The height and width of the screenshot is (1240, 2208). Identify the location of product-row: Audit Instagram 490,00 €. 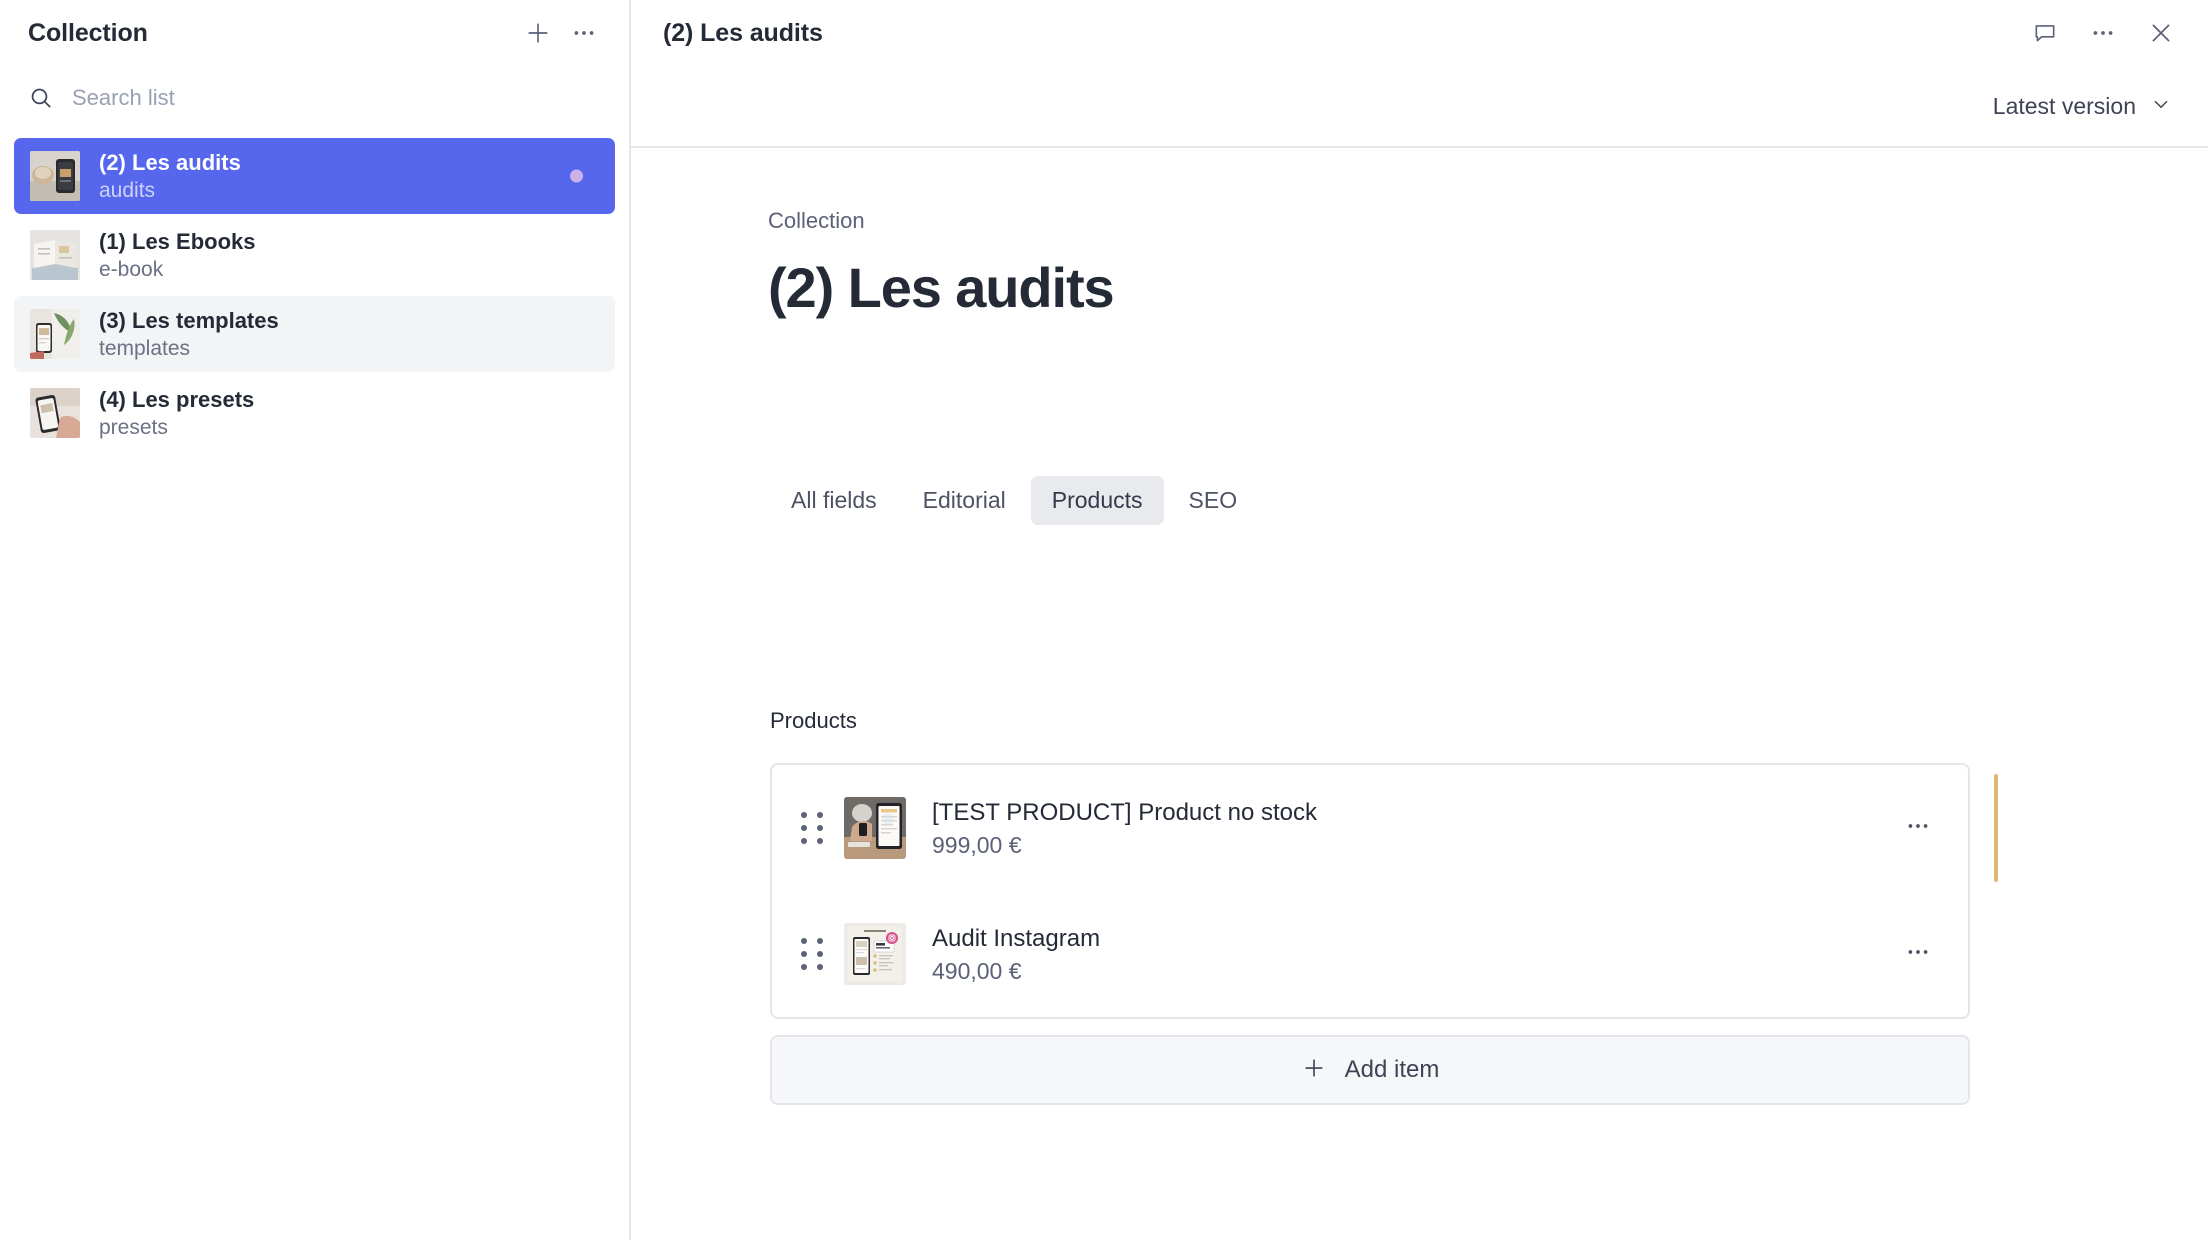
(1370, 954).